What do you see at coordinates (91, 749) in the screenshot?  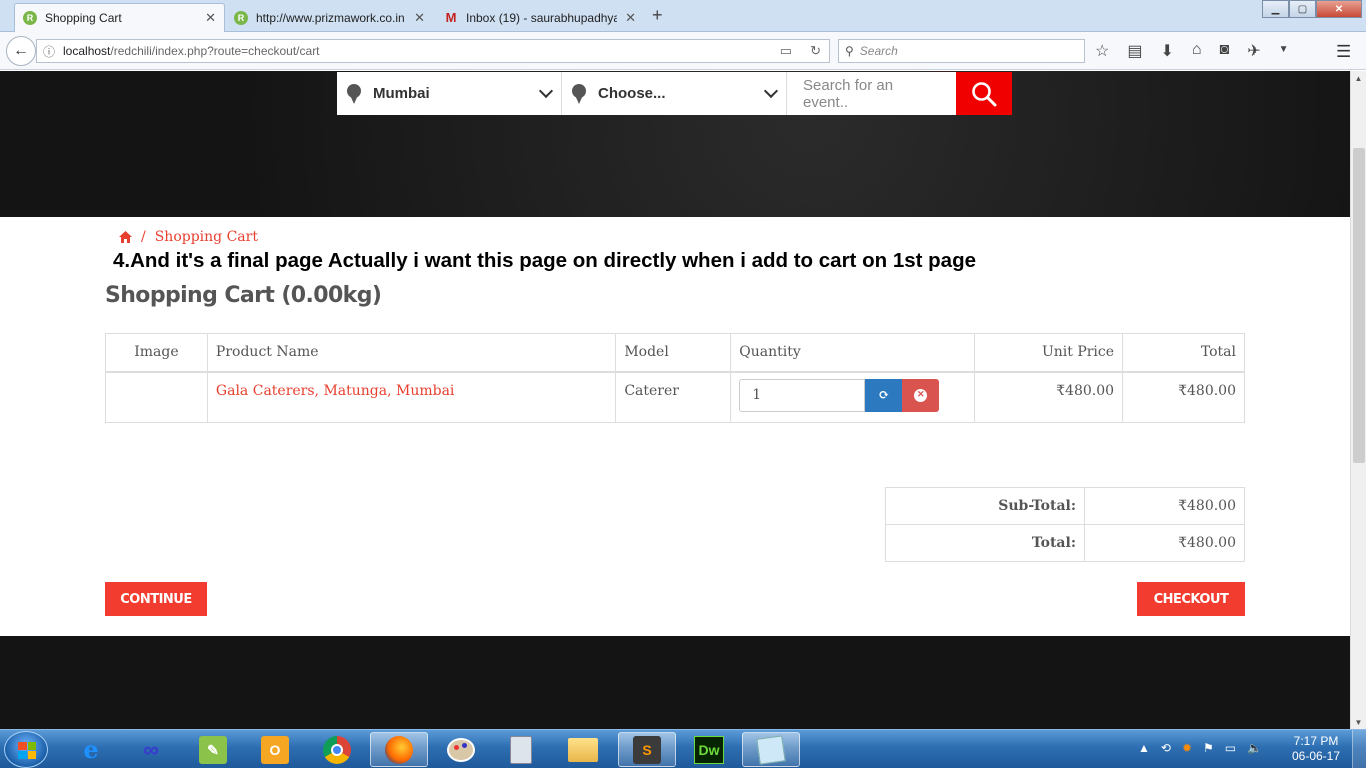 I see `internet-explorer-icon: e` at bounding box center [91, 749].